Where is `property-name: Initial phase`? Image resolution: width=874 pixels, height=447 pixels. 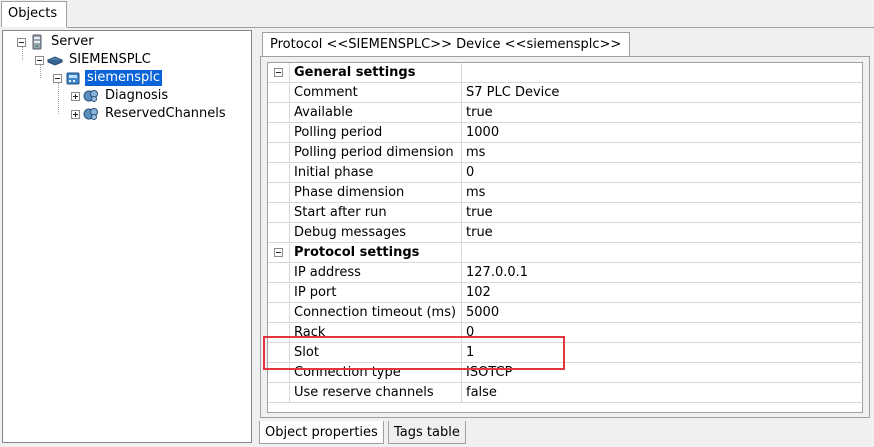
property-name: Initial phase is located at coordinates (376, 172).